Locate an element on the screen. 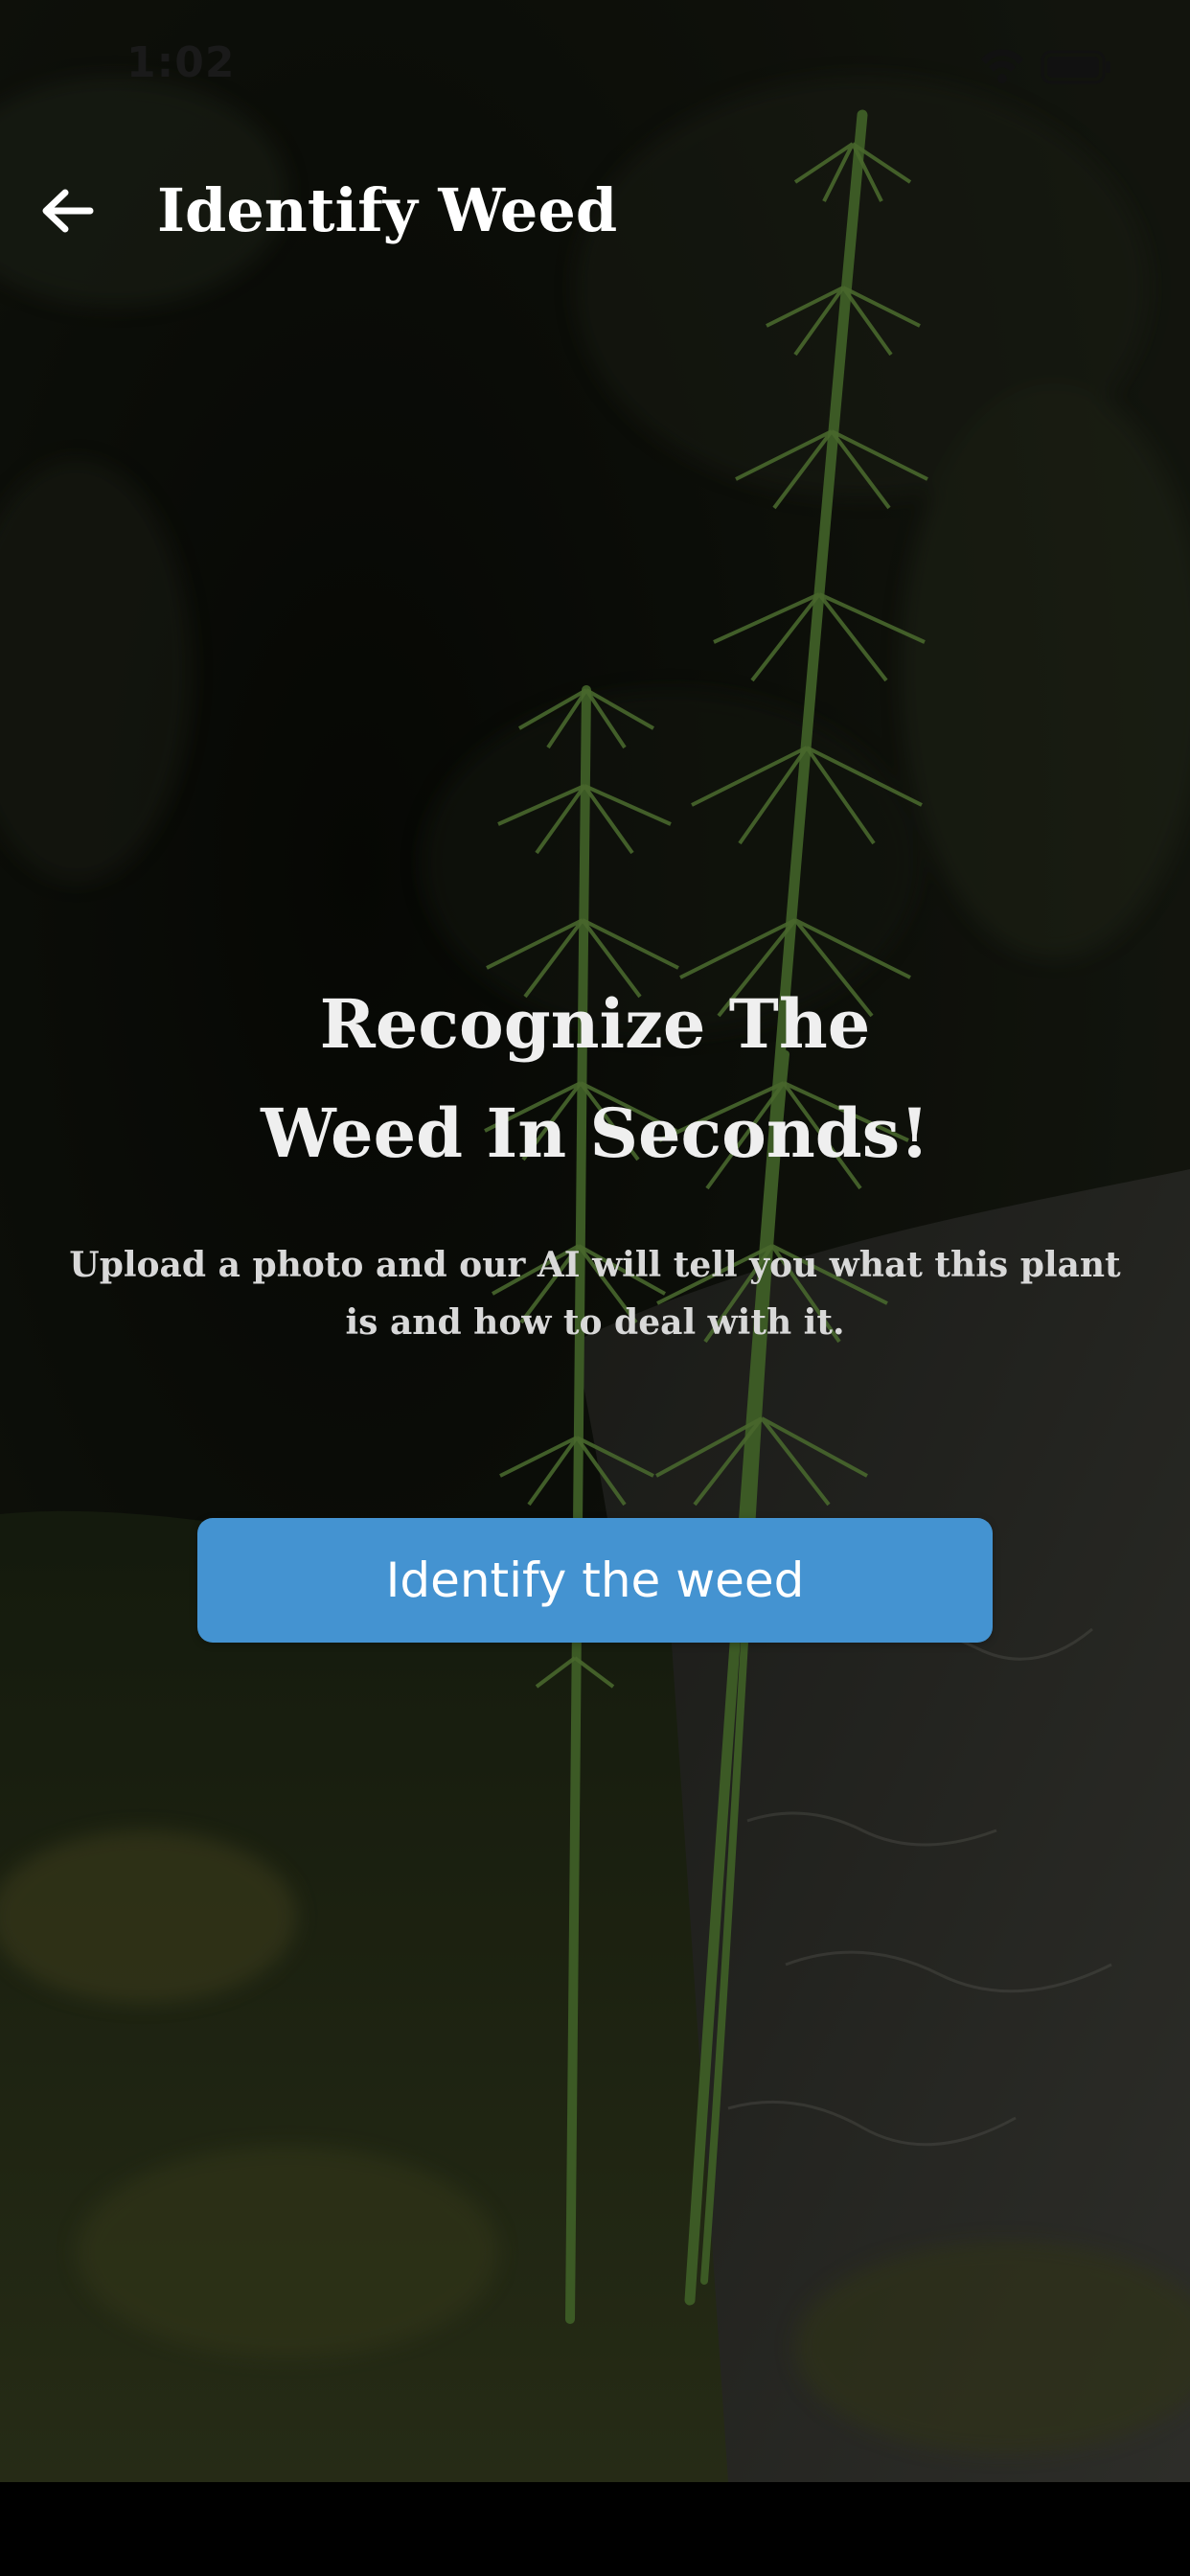 The height and width of the screenshot is (2576, 1190). arrow-left-icon is located at coordinates (68, 211).